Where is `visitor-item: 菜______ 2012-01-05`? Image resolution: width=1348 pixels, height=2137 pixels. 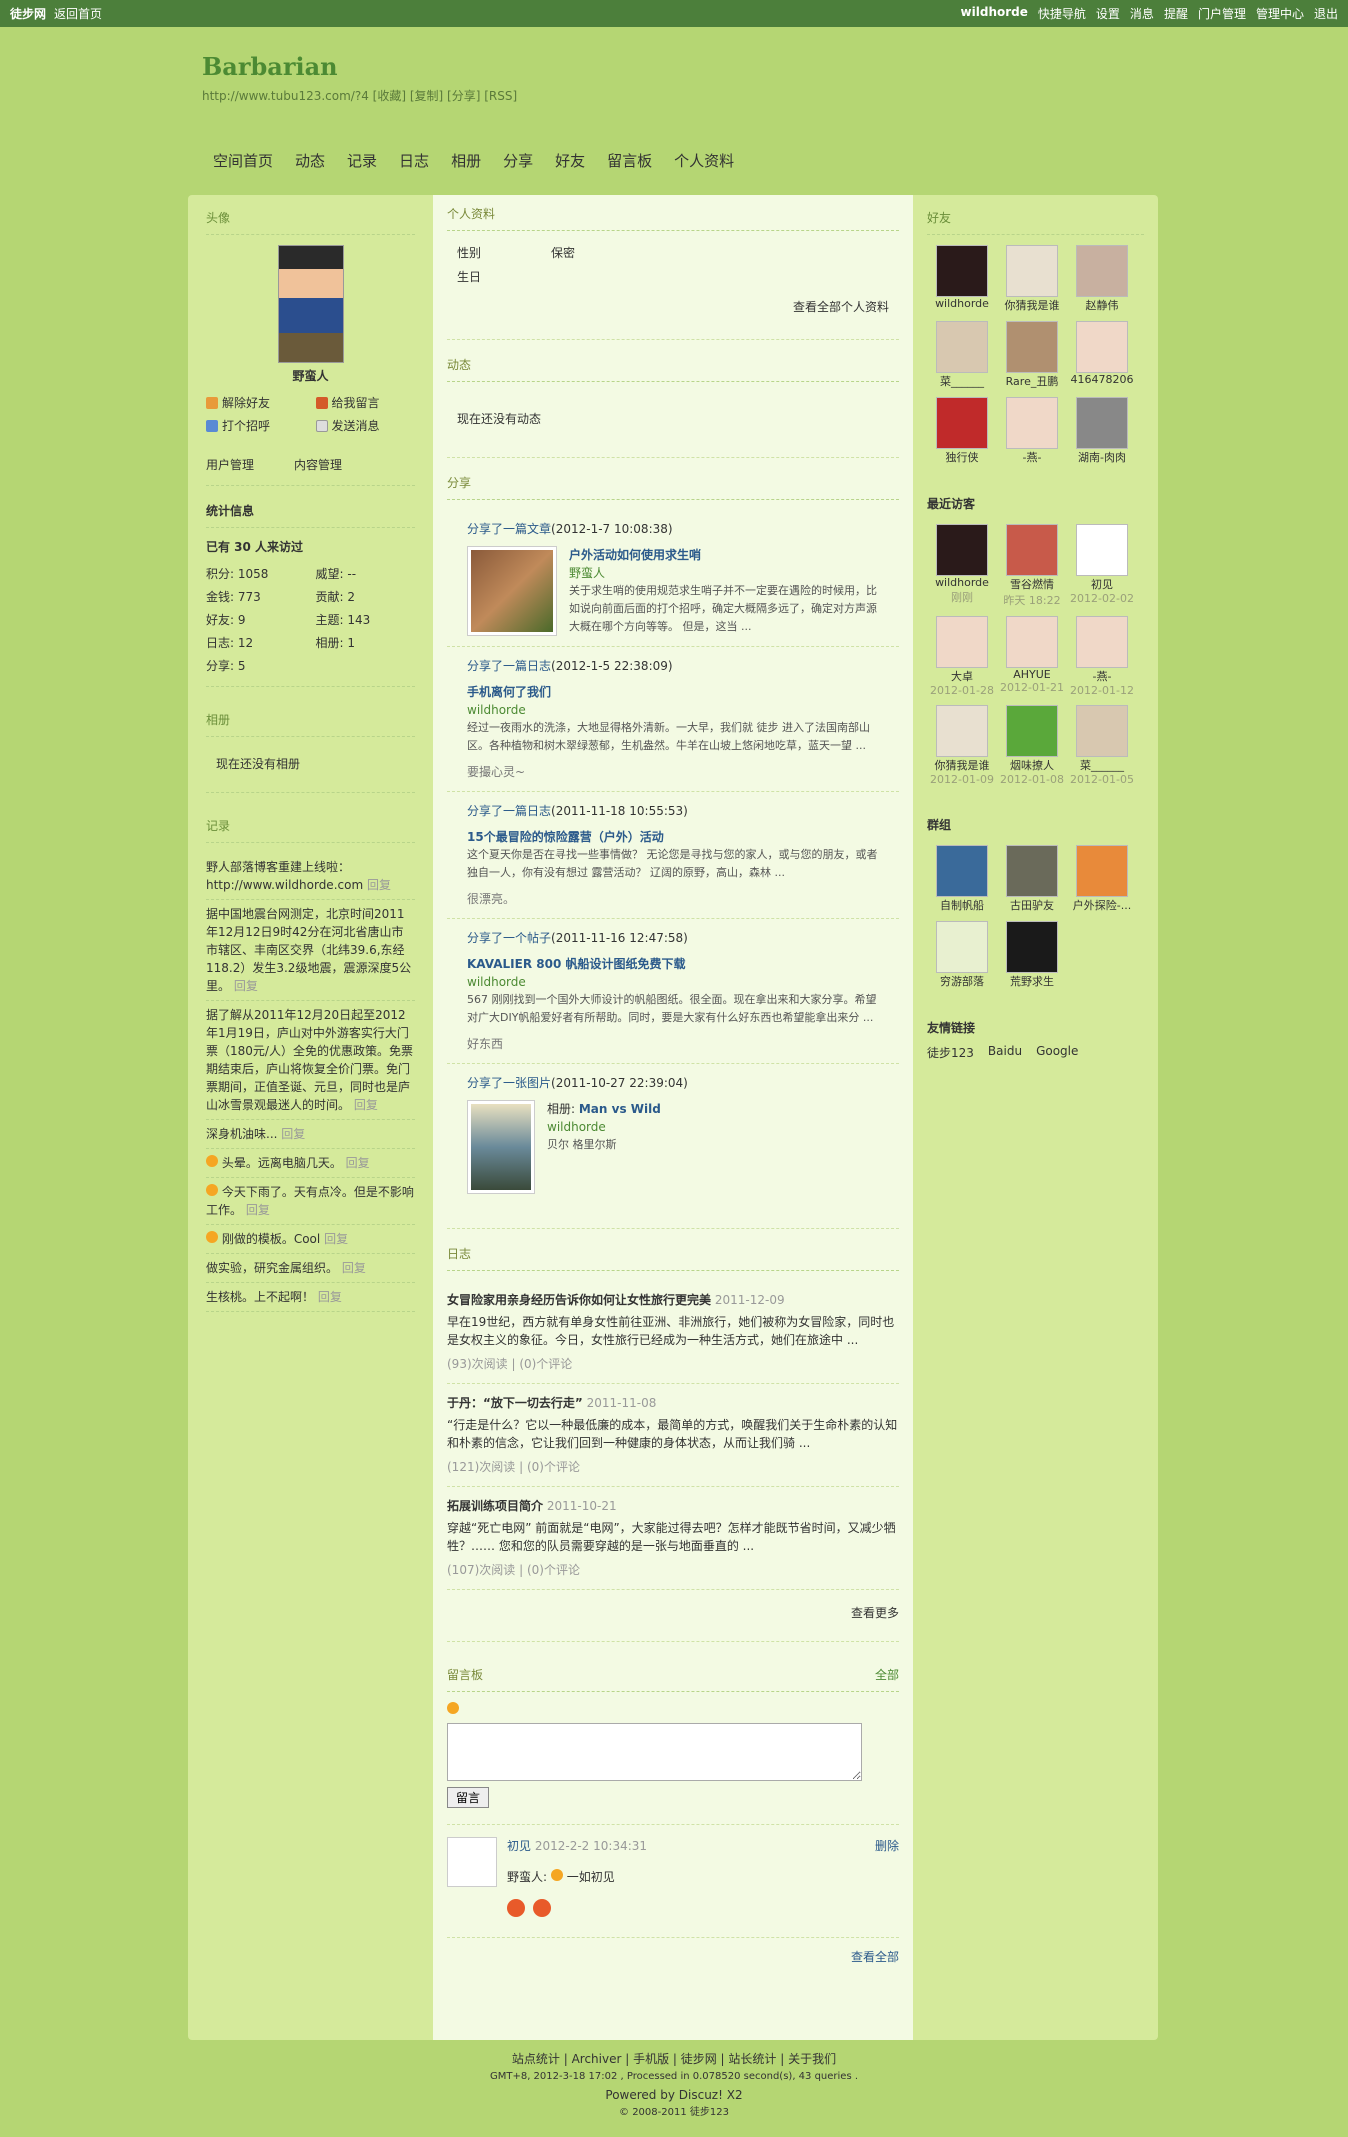 visitor-item: 菜______ 2012-01-05 is located at coordinates (1102, 745).